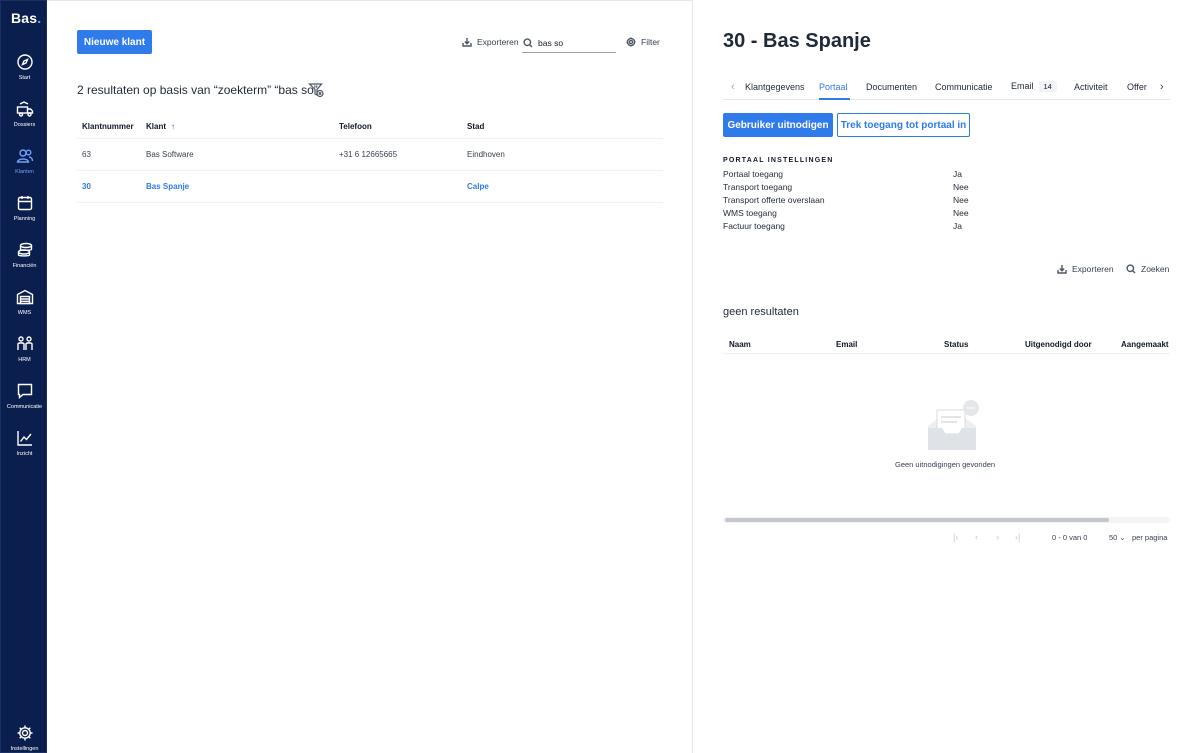 The image size is (1200, 753). What do you see at coordinates (758, 187) in the screenshot?
I see `setting-label: Transport toegang` at bounding box center [758, 187].